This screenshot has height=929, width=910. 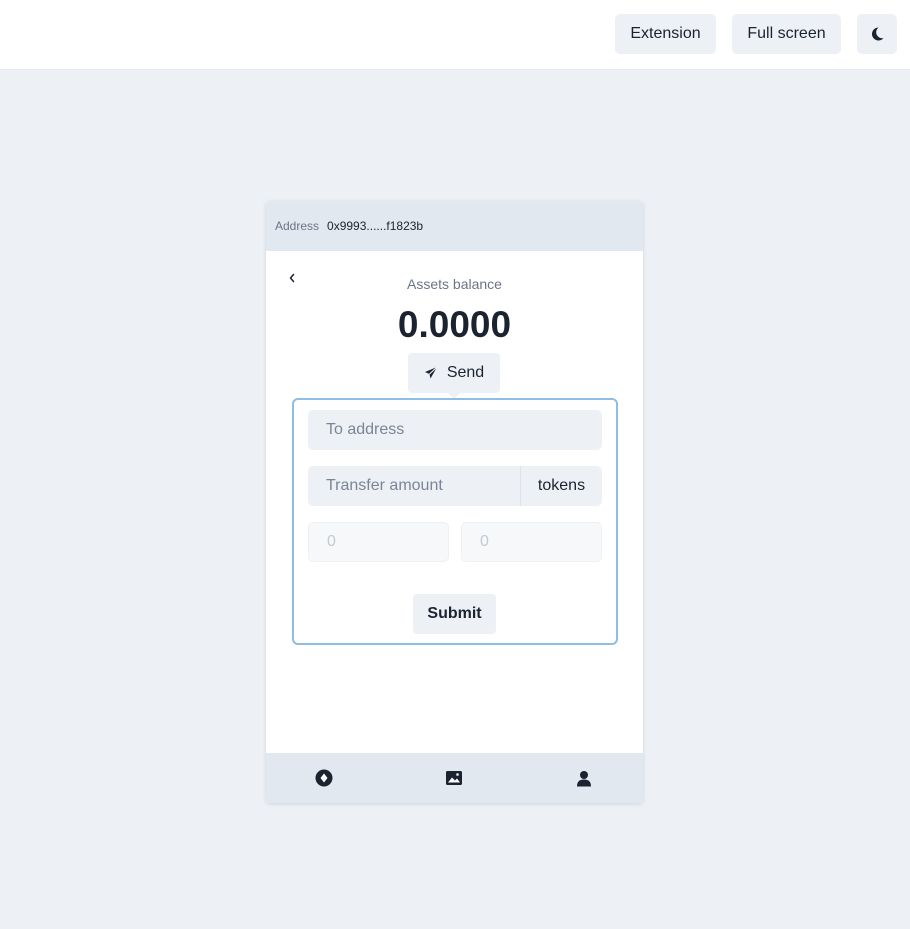 I want to click on assets-balance-label: Assets balance, so click(x=454, y=284).